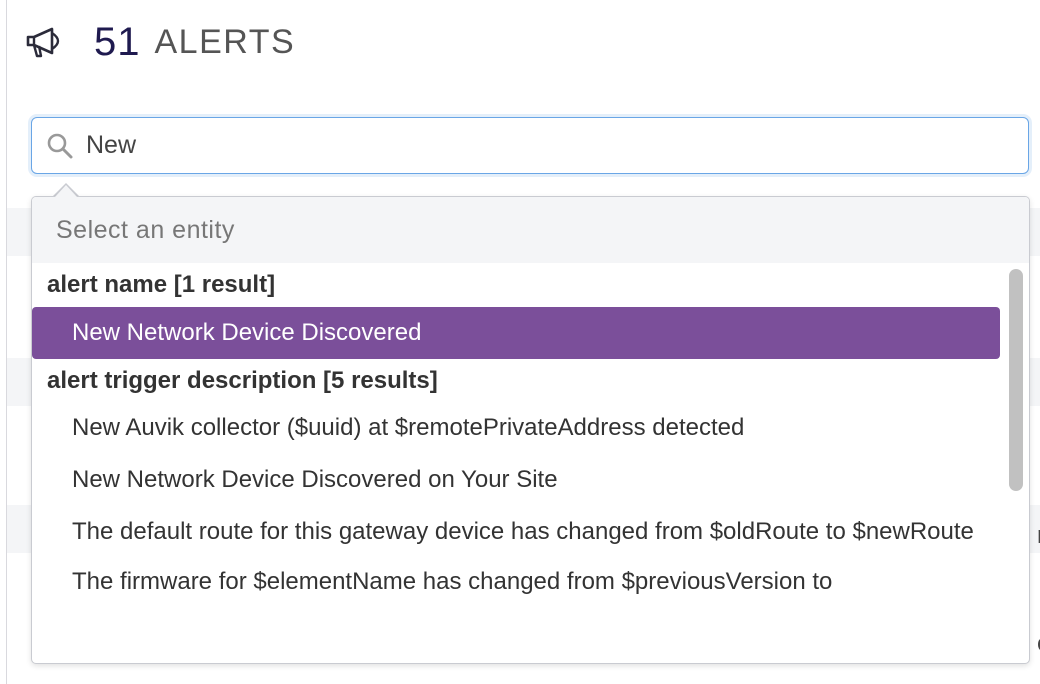  I want to click on dropdown-header: Select an entity, so click(530, 230).